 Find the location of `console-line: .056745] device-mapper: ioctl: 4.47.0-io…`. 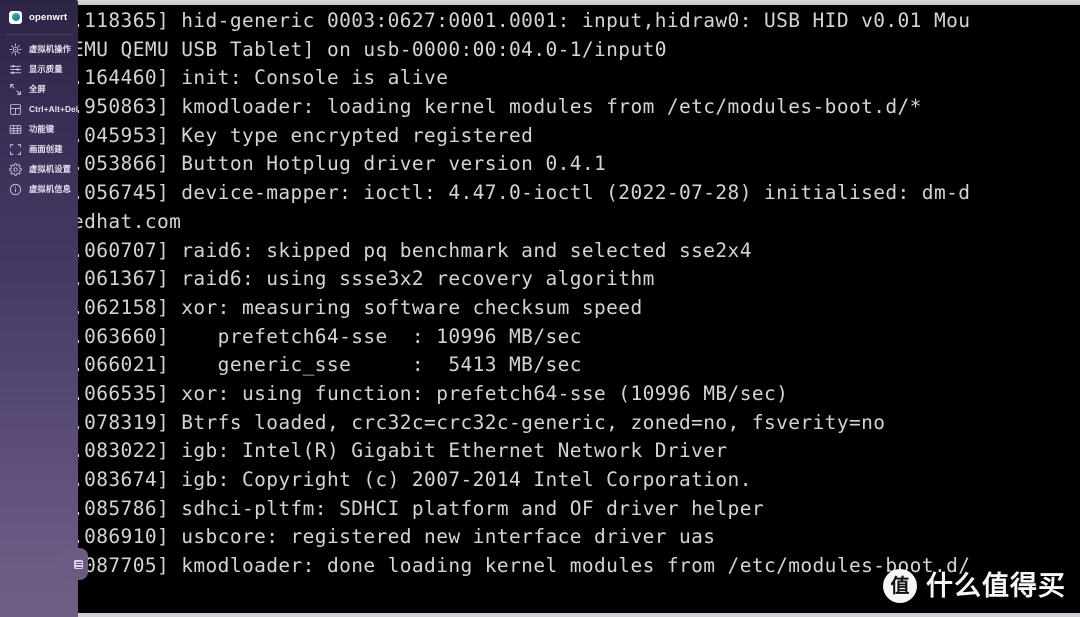

console-line: .056745] device-mapper: ioctl: 4.47.0-io… is located at coordinates (524, 193).